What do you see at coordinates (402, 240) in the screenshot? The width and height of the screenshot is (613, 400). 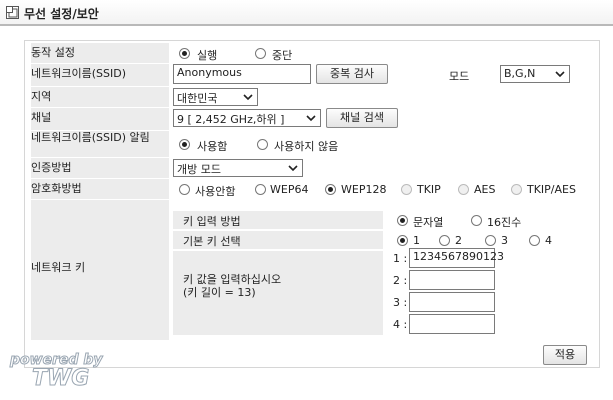 I see `default-key-1-radio` at bounding box center [402, 240].